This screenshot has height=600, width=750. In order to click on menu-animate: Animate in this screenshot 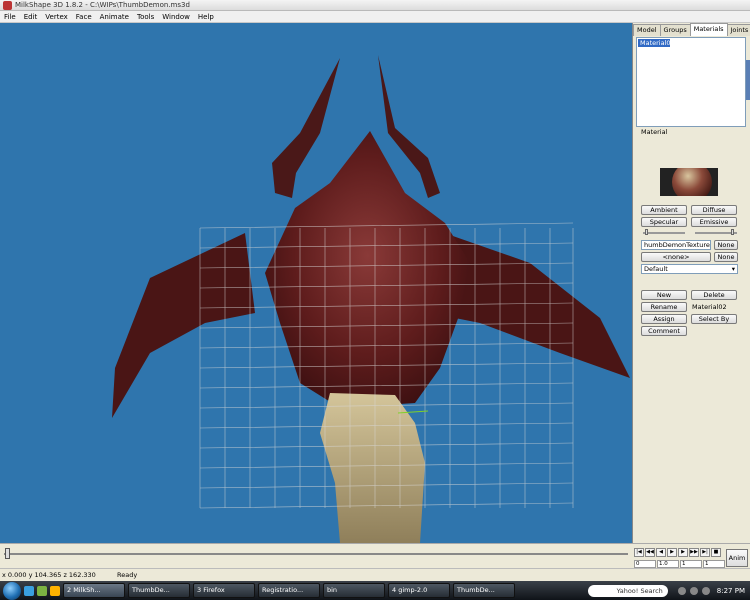, I will do `click(114, 17)`.